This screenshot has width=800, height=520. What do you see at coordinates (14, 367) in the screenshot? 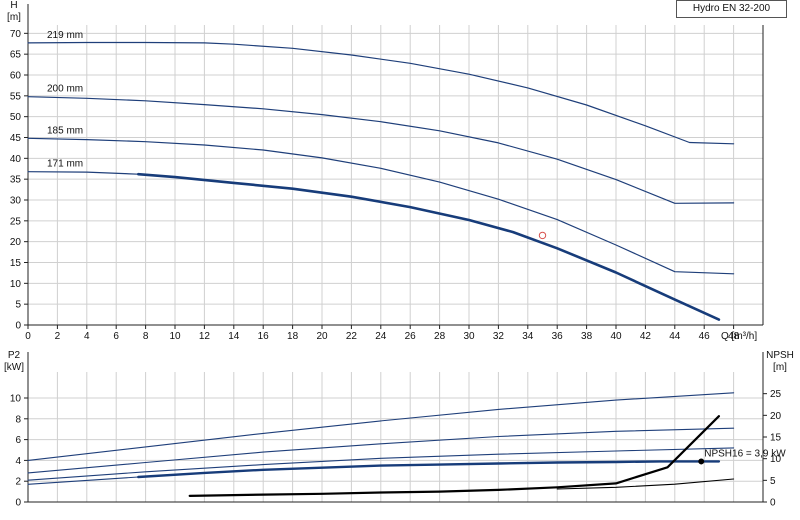
I see `p-ylabel-left-unit: [kW]` at bounding box center [14, 367].